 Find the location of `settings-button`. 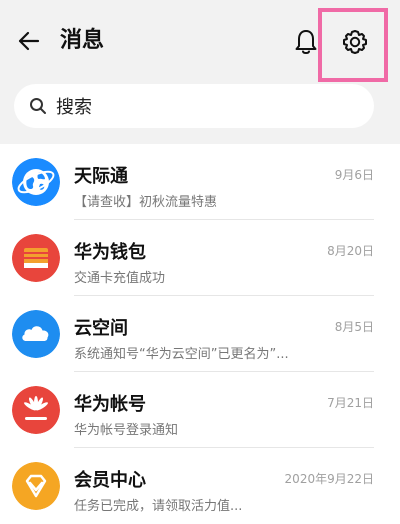

settings-button is located at coordinates (355, 42).